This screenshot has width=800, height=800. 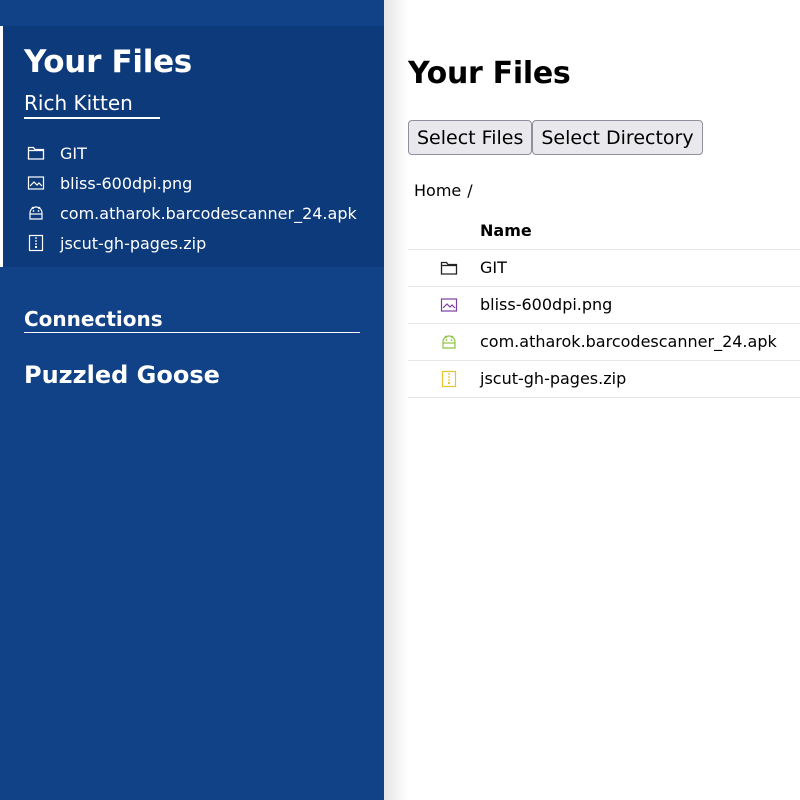 I want to click on sidebar-file-label: bliss-600dpi.png, so click(x=126, y=183).